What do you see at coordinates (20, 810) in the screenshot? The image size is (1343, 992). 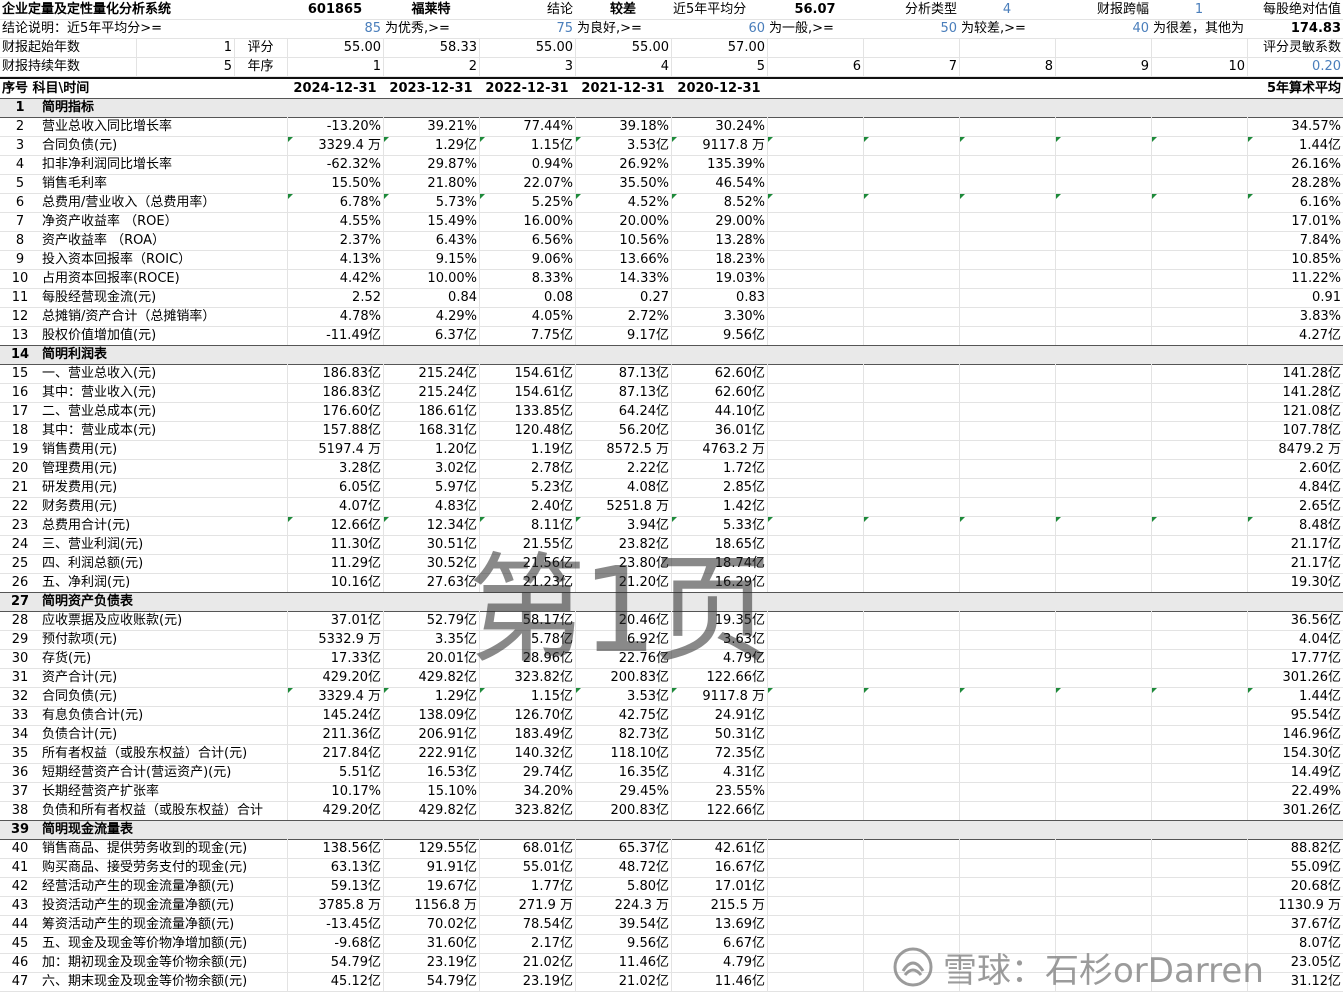 I see `row-number: 38` at bounding box center [20, 810].